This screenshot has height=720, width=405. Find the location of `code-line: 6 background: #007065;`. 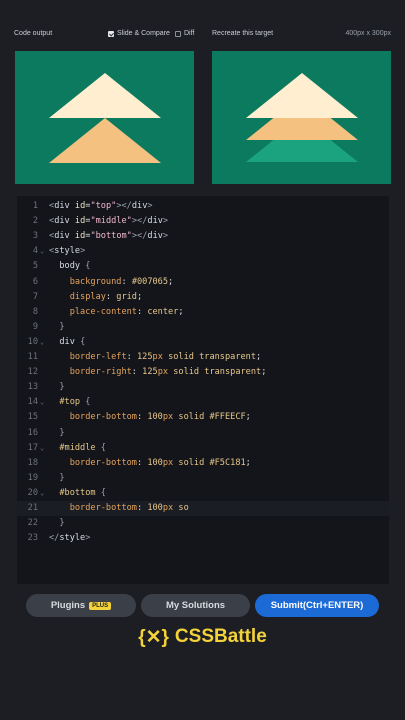

code-line: 6 background: #007065; is located at coordinates (203, 282).